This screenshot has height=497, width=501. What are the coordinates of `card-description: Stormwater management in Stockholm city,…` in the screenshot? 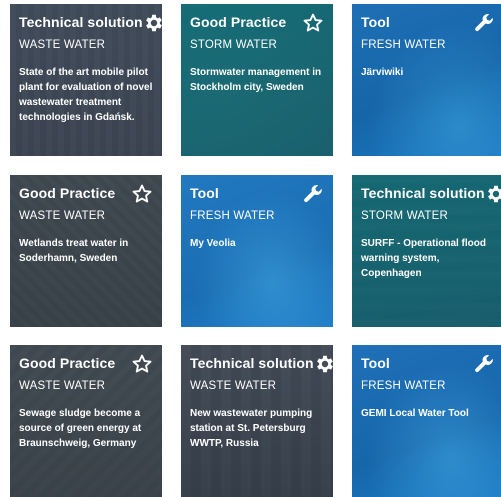 It's located at (256, 80).